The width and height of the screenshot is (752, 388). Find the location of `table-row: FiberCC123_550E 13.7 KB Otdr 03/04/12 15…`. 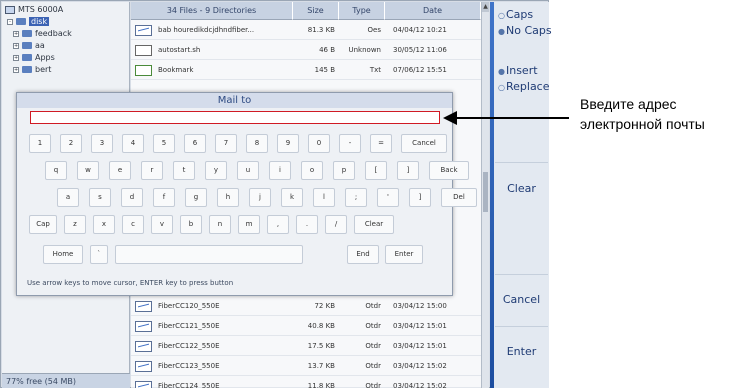

table-row: FiberCC123_550E 13.7 KB Otdr 03/04/12 15… is located at coordinates (306, 366).